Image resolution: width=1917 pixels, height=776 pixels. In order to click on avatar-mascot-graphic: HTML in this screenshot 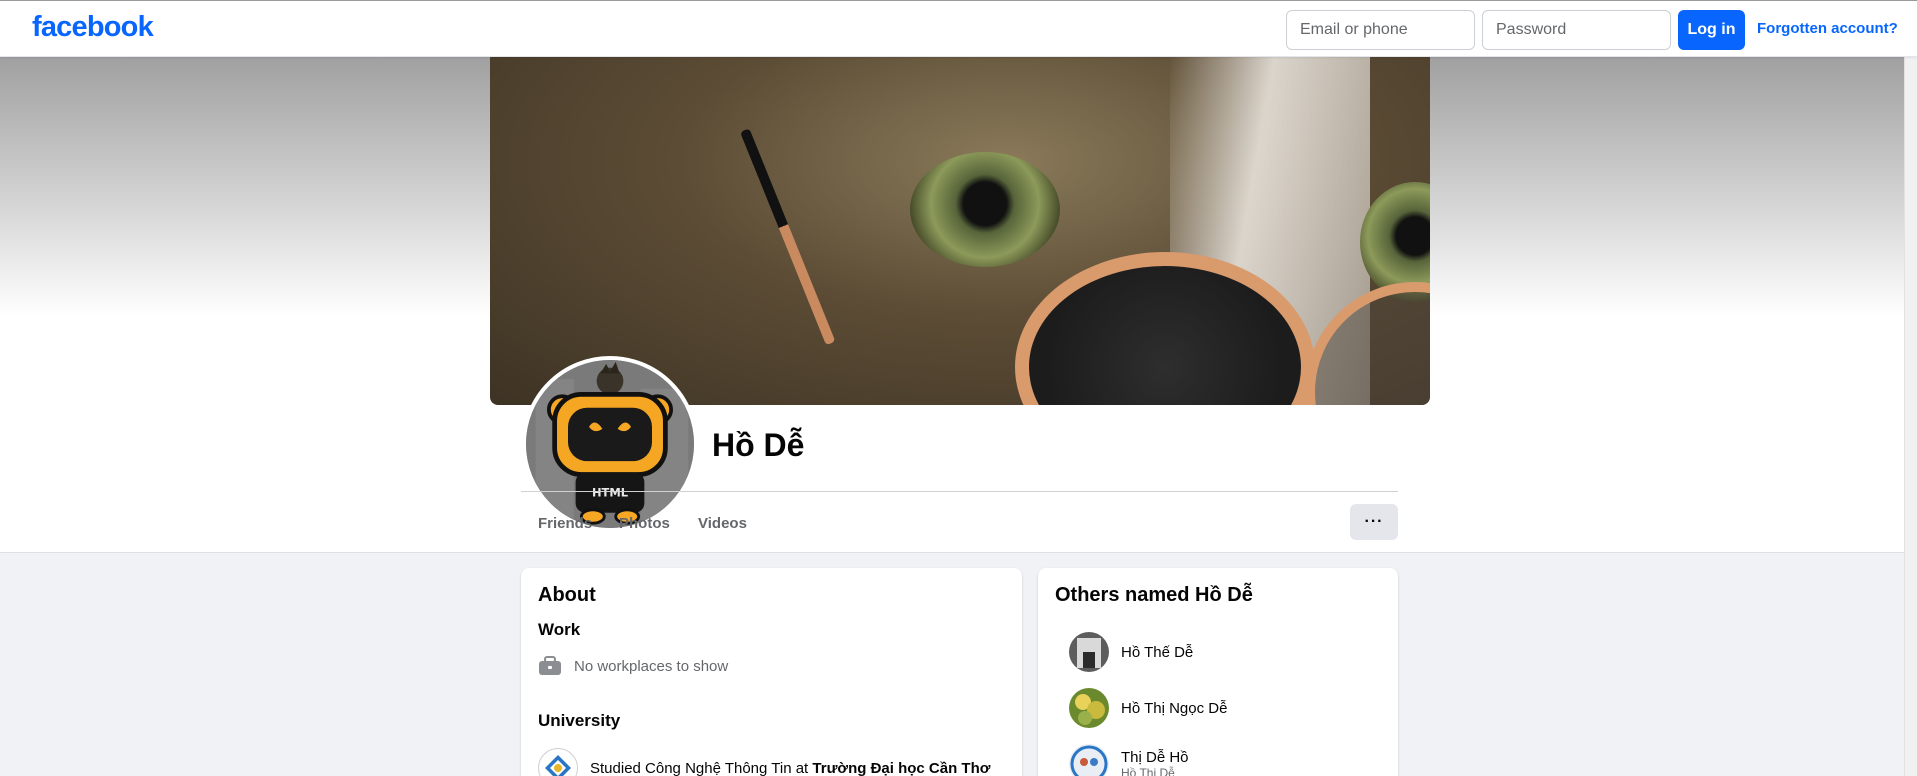, I will do `click(610, 444)`.